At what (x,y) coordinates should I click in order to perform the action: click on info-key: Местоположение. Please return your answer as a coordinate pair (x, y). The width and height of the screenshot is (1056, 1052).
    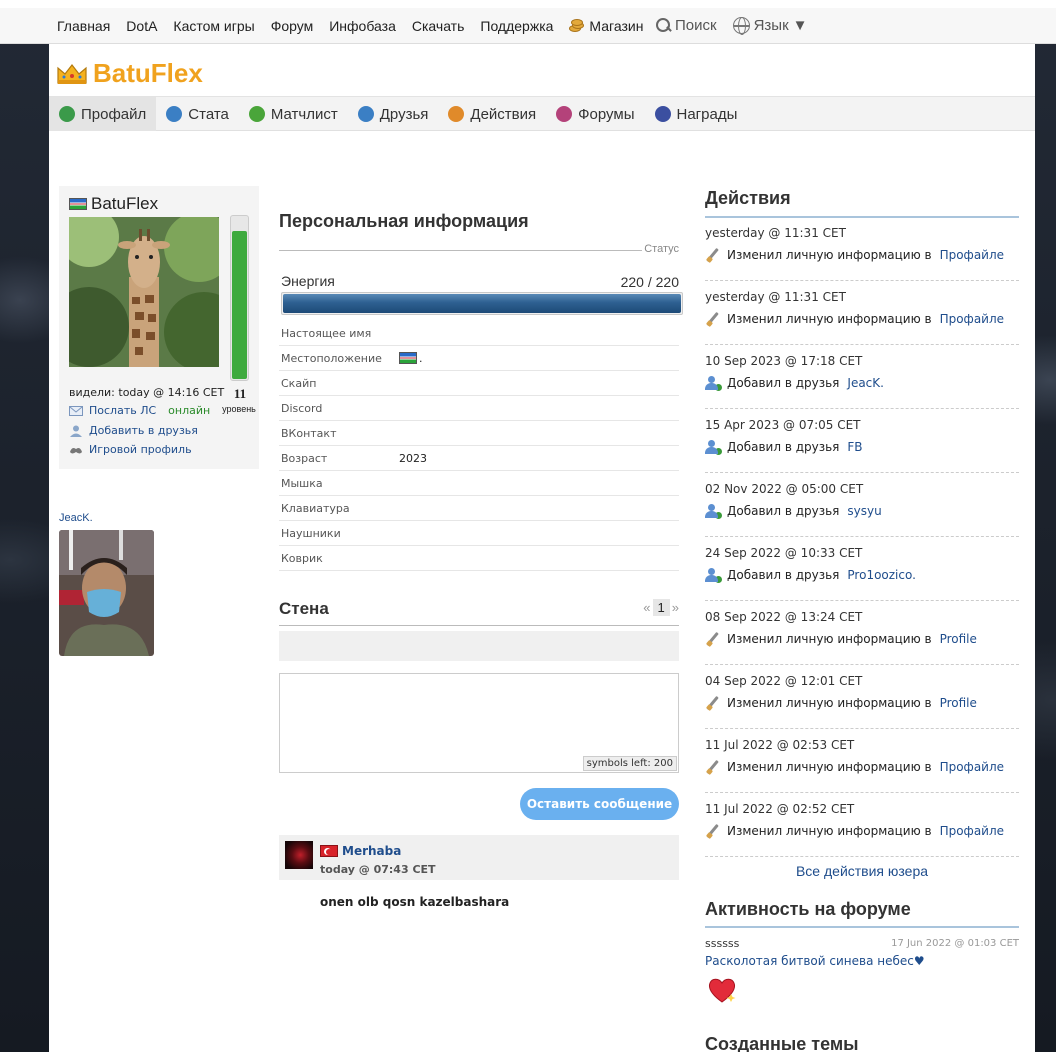
    Looking at the image, I should click on (331, 358).